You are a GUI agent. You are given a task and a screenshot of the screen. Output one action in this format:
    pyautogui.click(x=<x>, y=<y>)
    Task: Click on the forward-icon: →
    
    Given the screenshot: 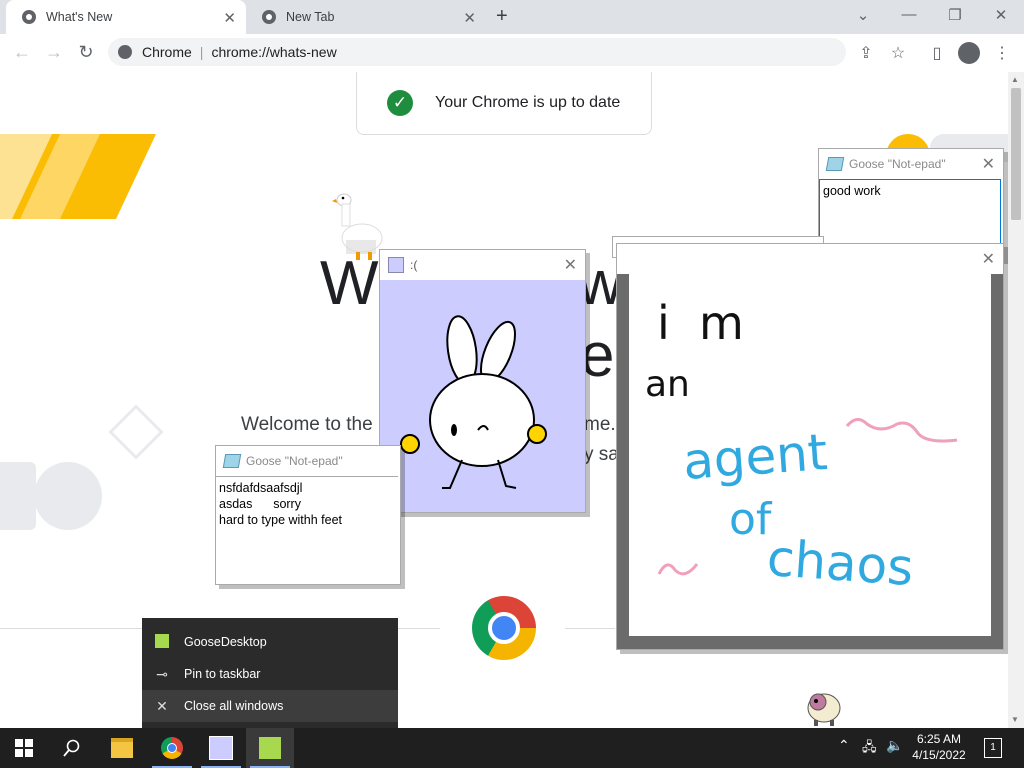 What is the action you would take?
    pyautogui.click(x=54, y=52)
    